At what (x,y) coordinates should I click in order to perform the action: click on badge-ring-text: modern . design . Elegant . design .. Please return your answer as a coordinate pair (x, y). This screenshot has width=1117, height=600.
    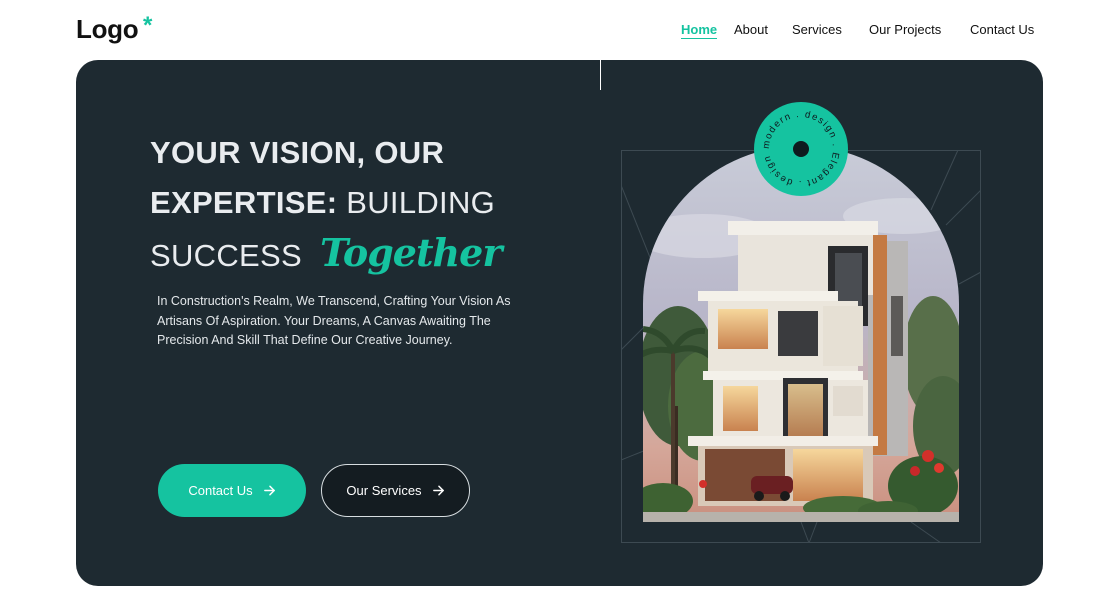
    Looking at the image, I should click on (796, 141).